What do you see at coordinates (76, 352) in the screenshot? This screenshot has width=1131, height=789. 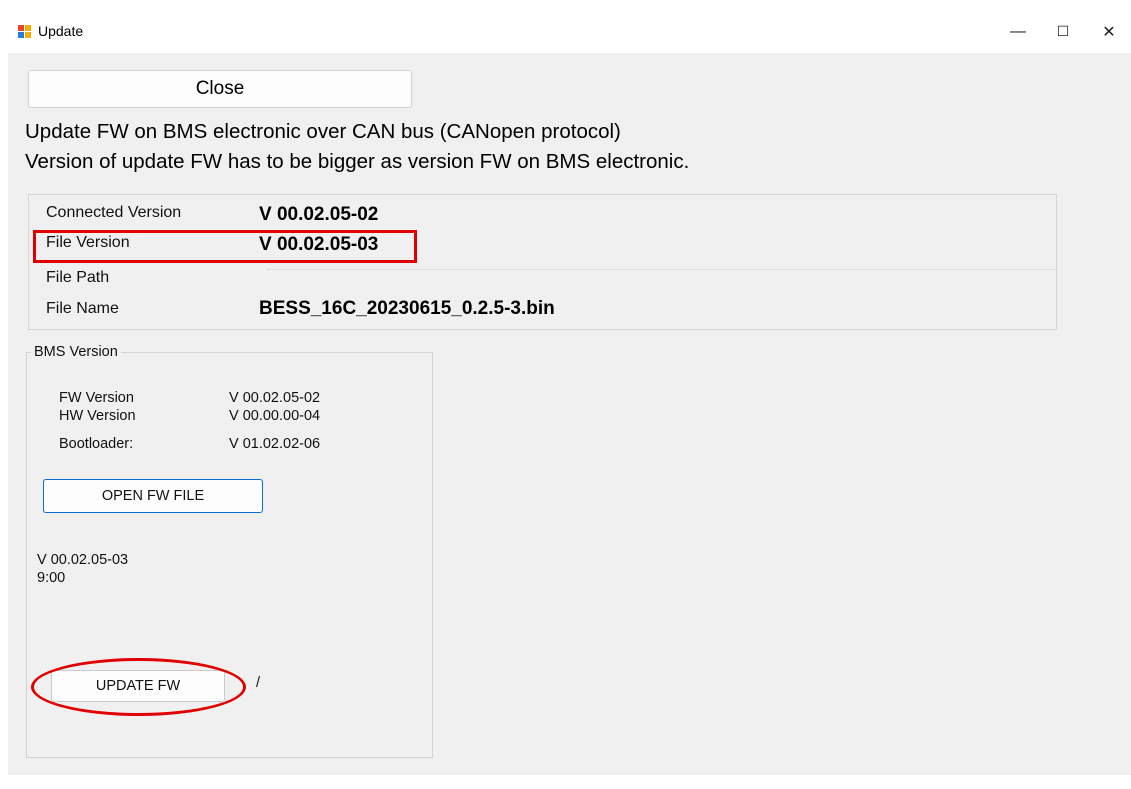 I see `bms-version-group-title: BMS Version` at bounding box center [76, 352].